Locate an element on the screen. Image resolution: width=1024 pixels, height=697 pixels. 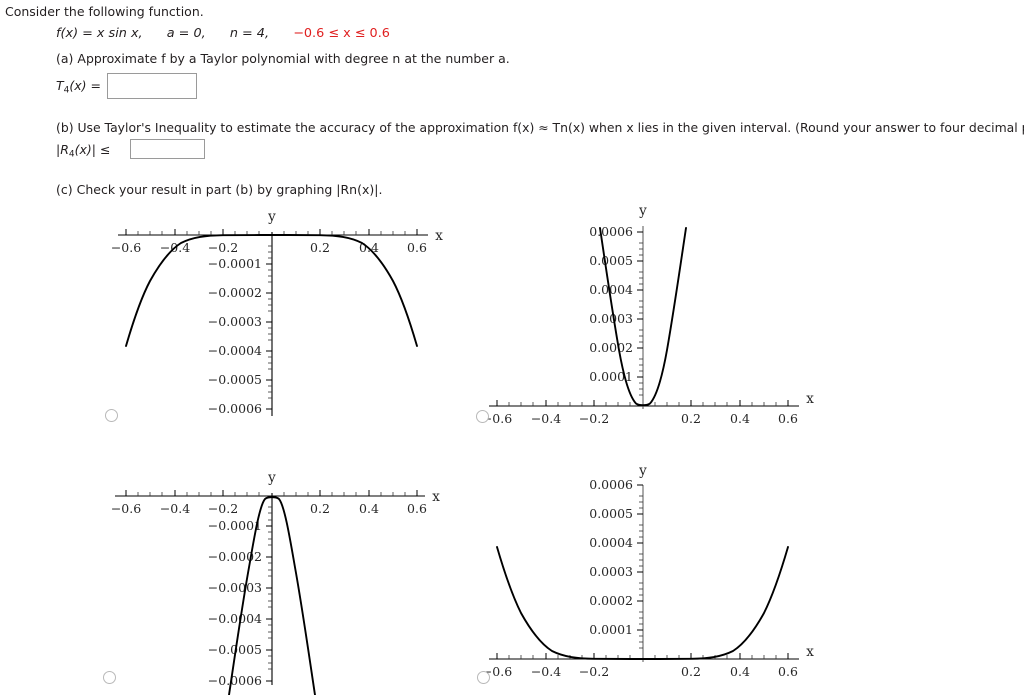
svg-text: 0.0001 is located at coordinates (611, 629).